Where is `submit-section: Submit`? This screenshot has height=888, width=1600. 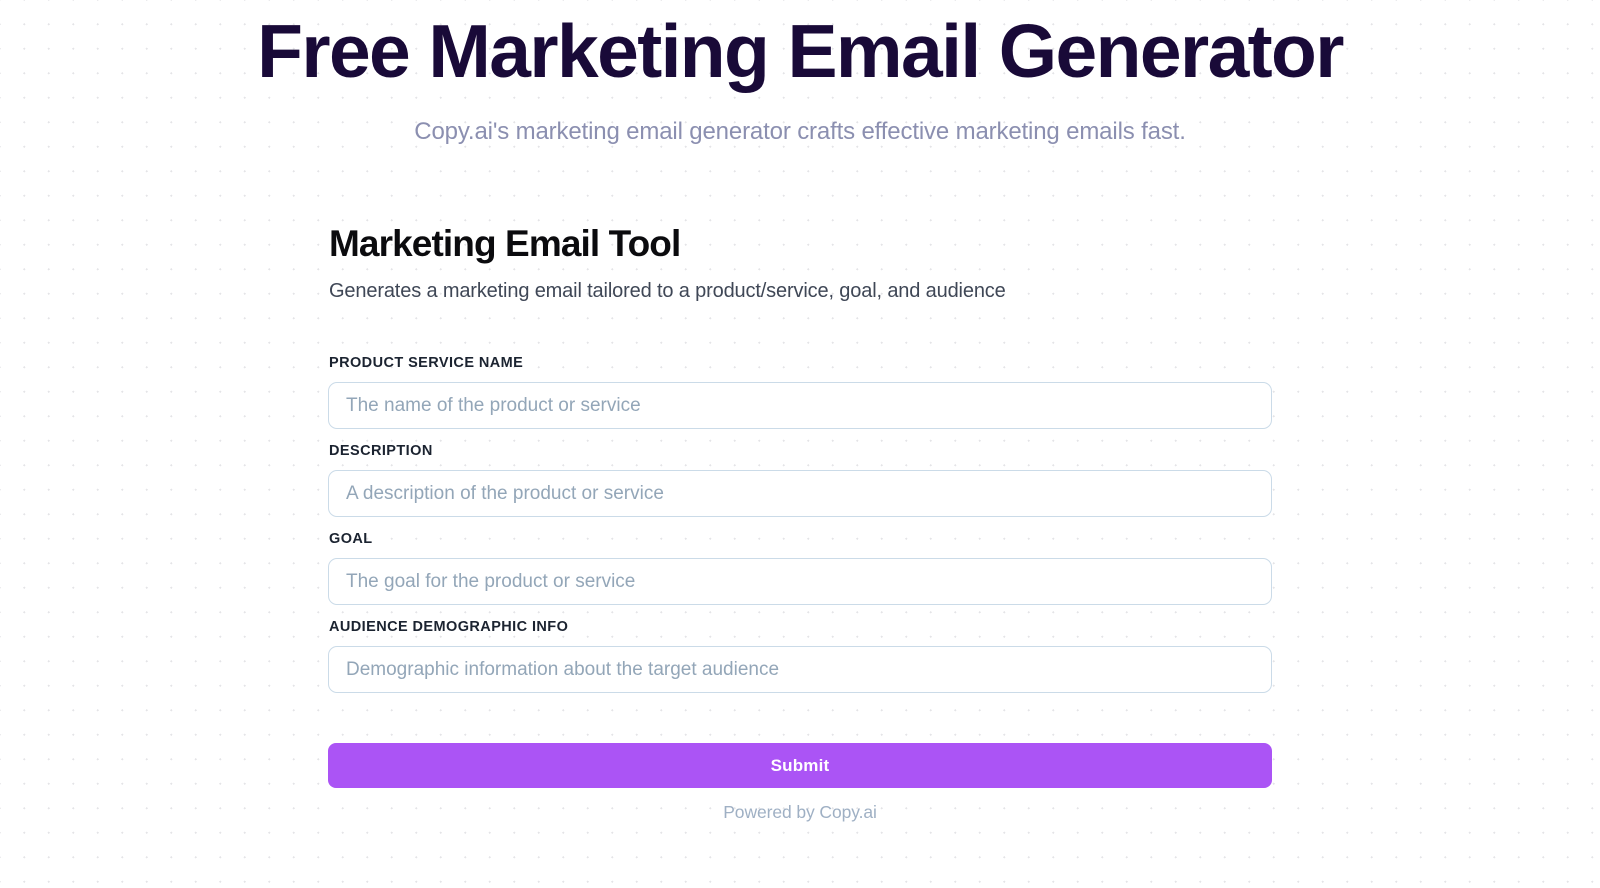 submit-section: Submit is located at coordinates (800, 748).